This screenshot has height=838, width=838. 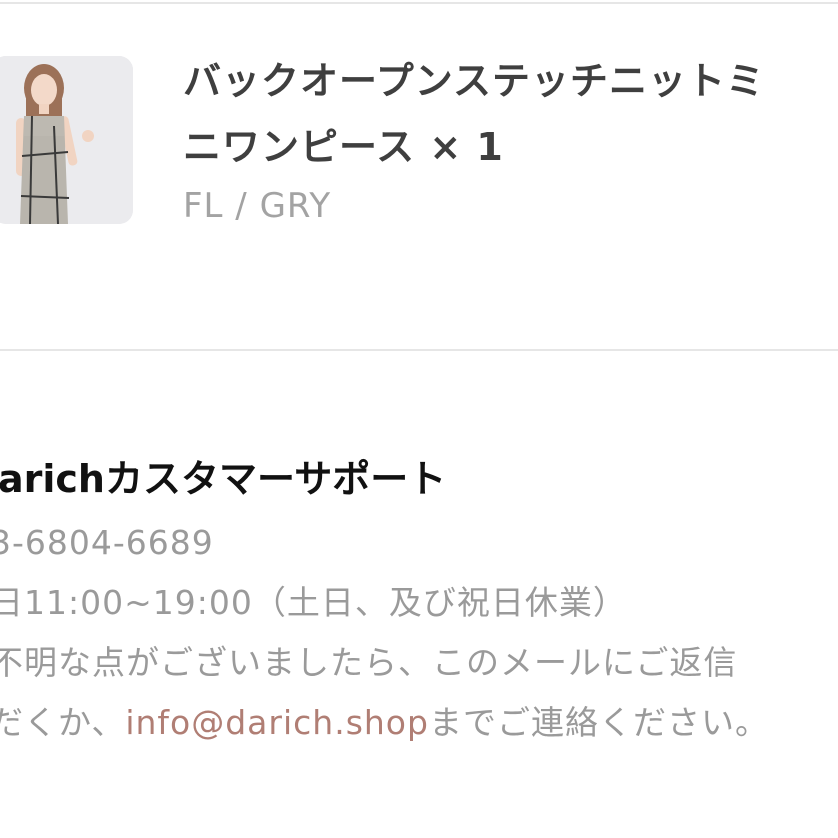 What do you see at coordinates (223, 479) in the screenshot?
I see `support-title: arichカスタマーサポート` at bounding box center [223, 479].